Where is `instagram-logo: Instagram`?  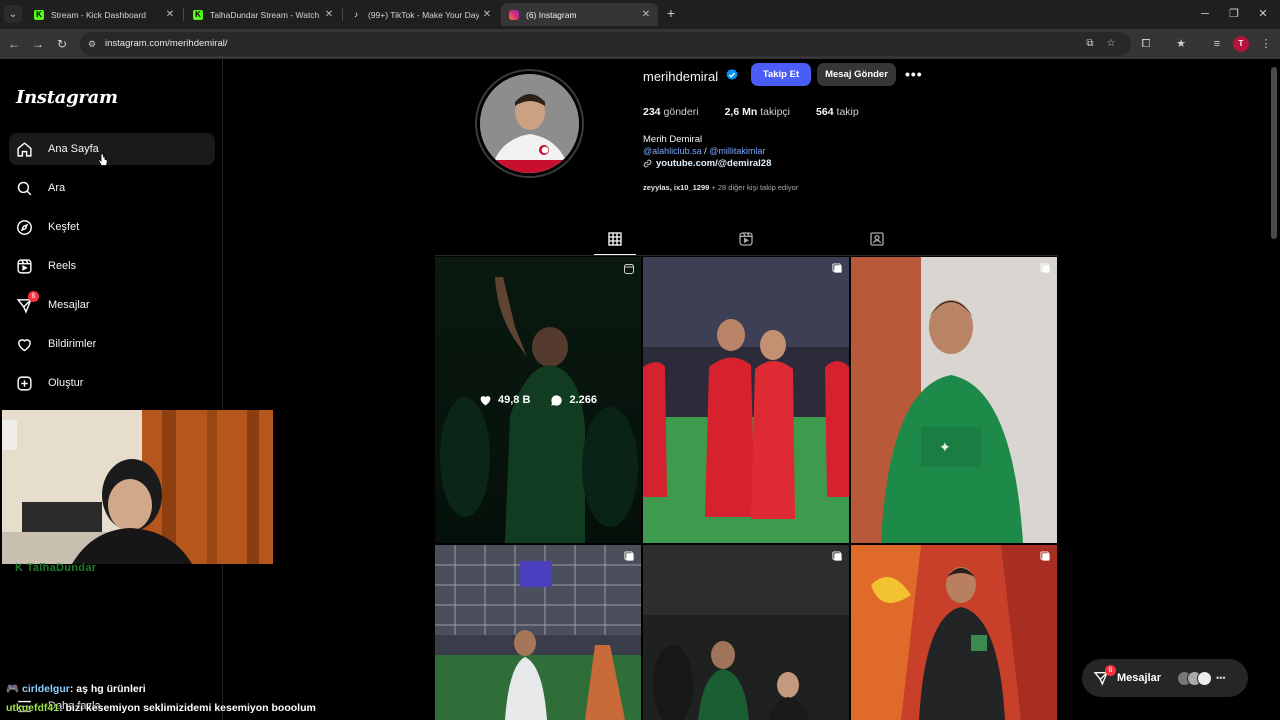
instagram-logo: Instagram is located at coordinates (67, 97).